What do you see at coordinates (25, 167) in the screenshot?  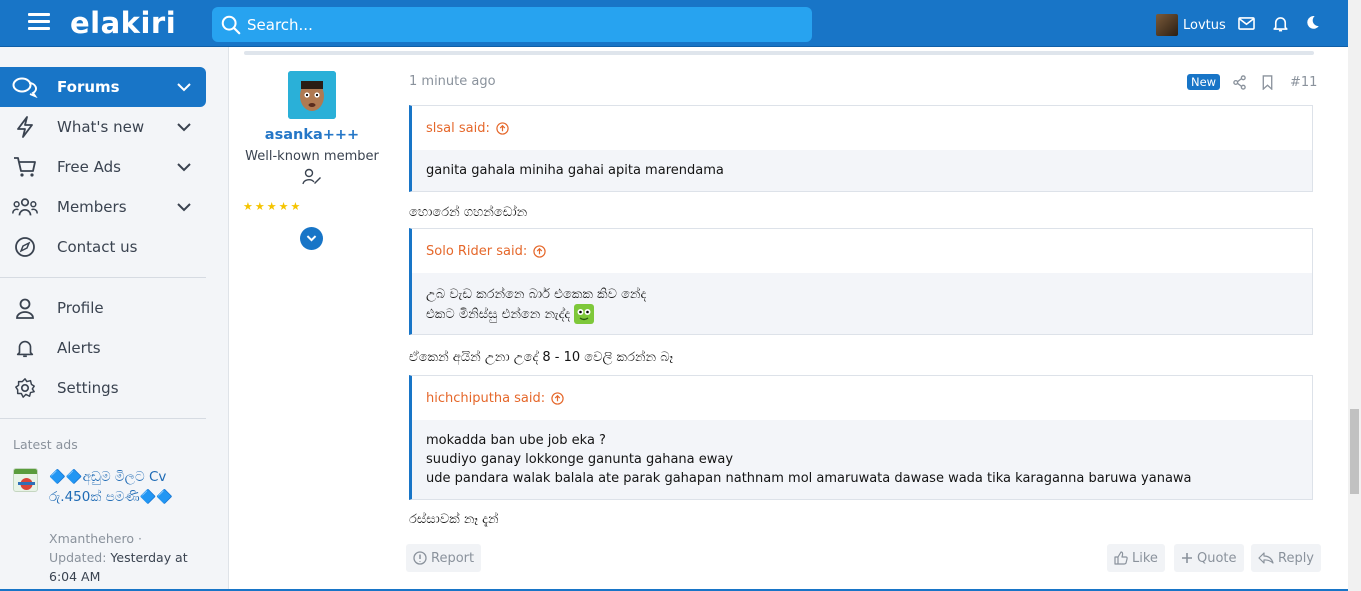 I see `cart-icon` at bounding box center [25, 167].